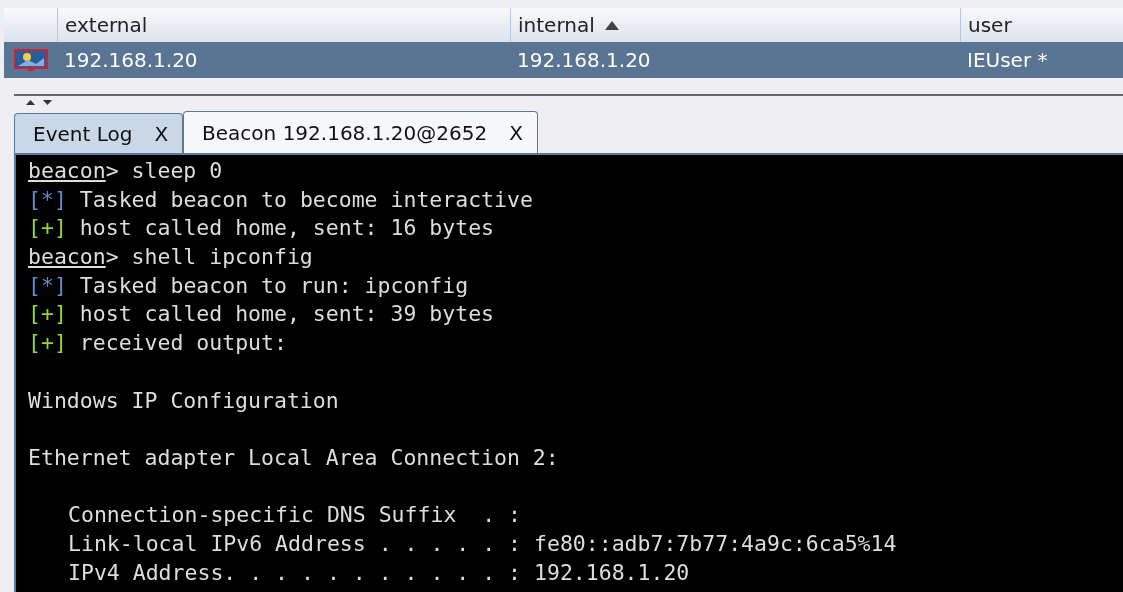  What do you see at coordinates (294, 457) in the screenshot?
I see `console-line: Ethernet adapter Local Area Connection 2:` at bounding box center [294, 457].